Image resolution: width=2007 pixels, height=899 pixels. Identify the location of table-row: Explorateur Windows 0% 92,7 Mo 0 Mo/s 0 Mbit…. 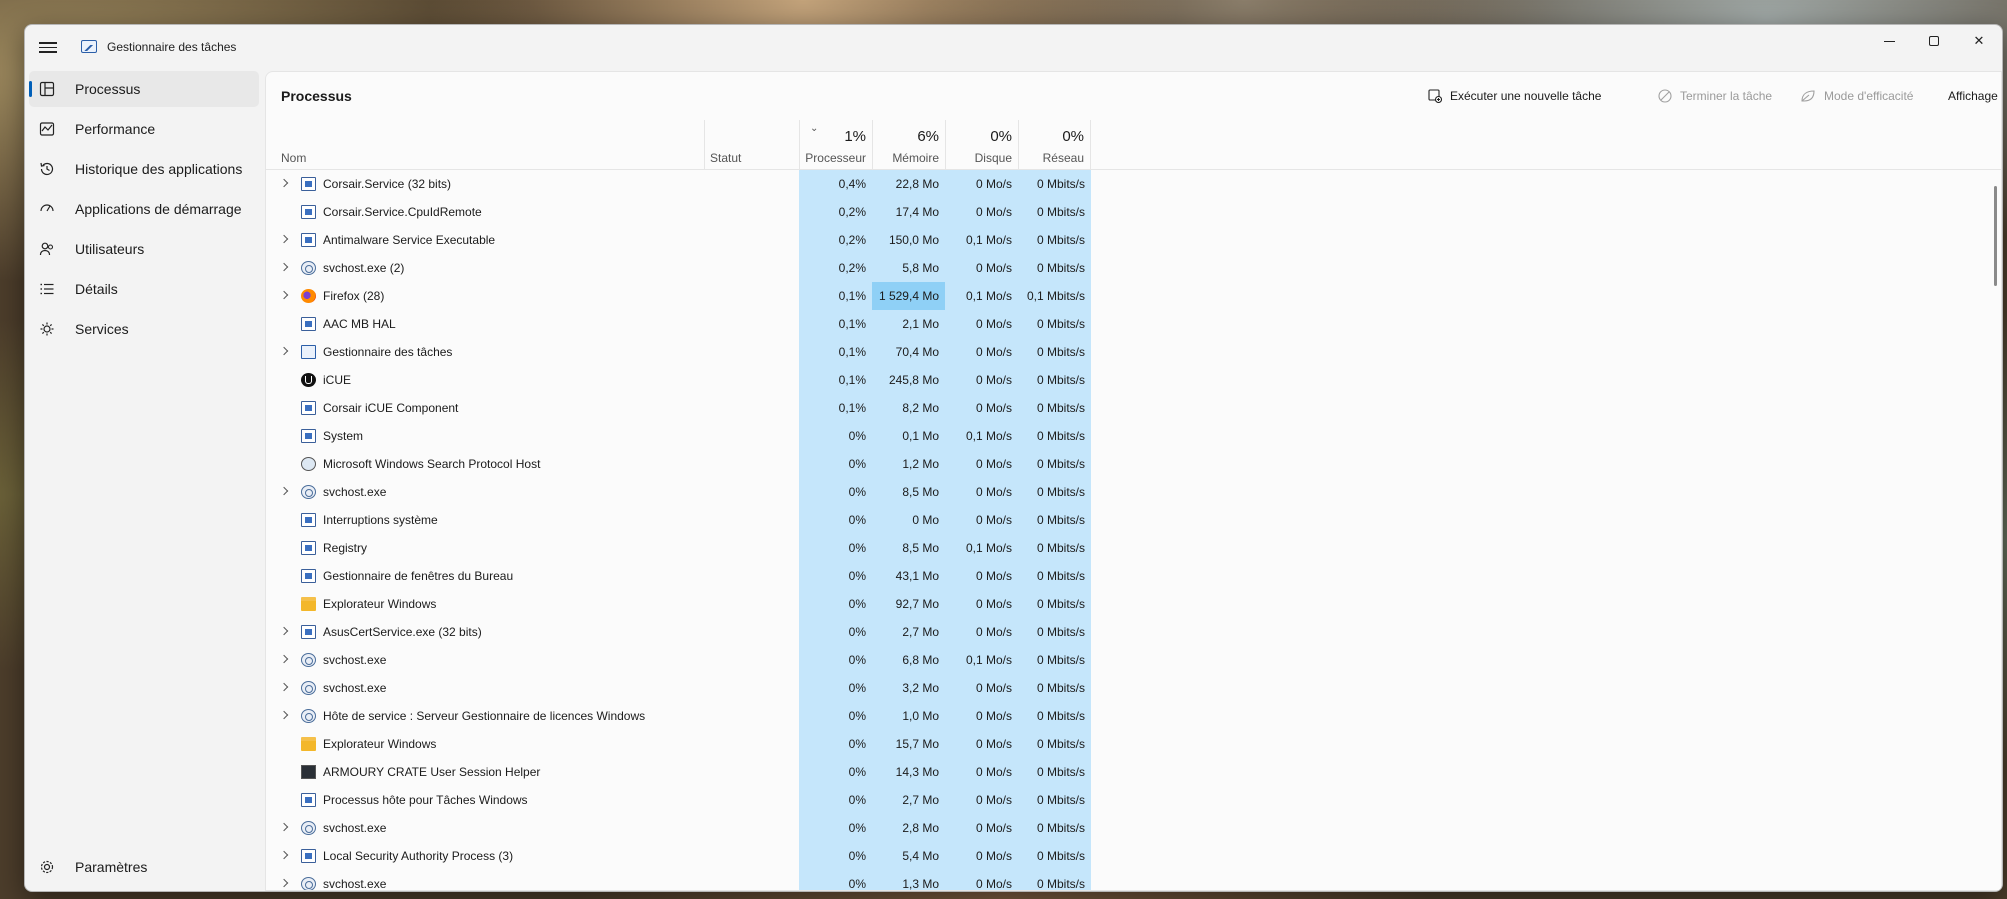
(1133, 604).